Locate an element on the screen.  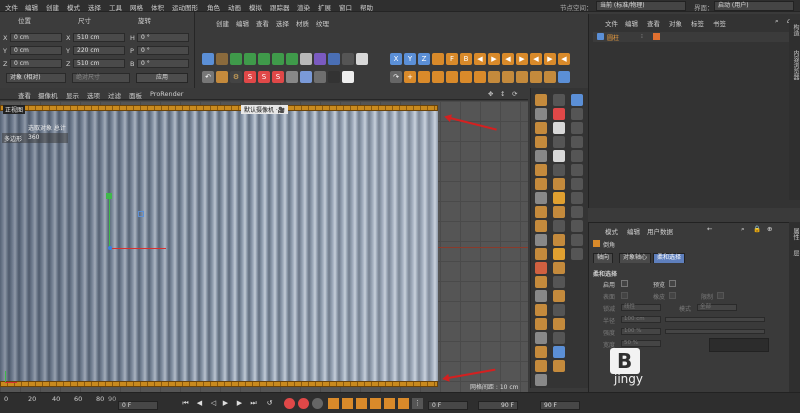
preview-checkbox is located at coordinates (672, 283).